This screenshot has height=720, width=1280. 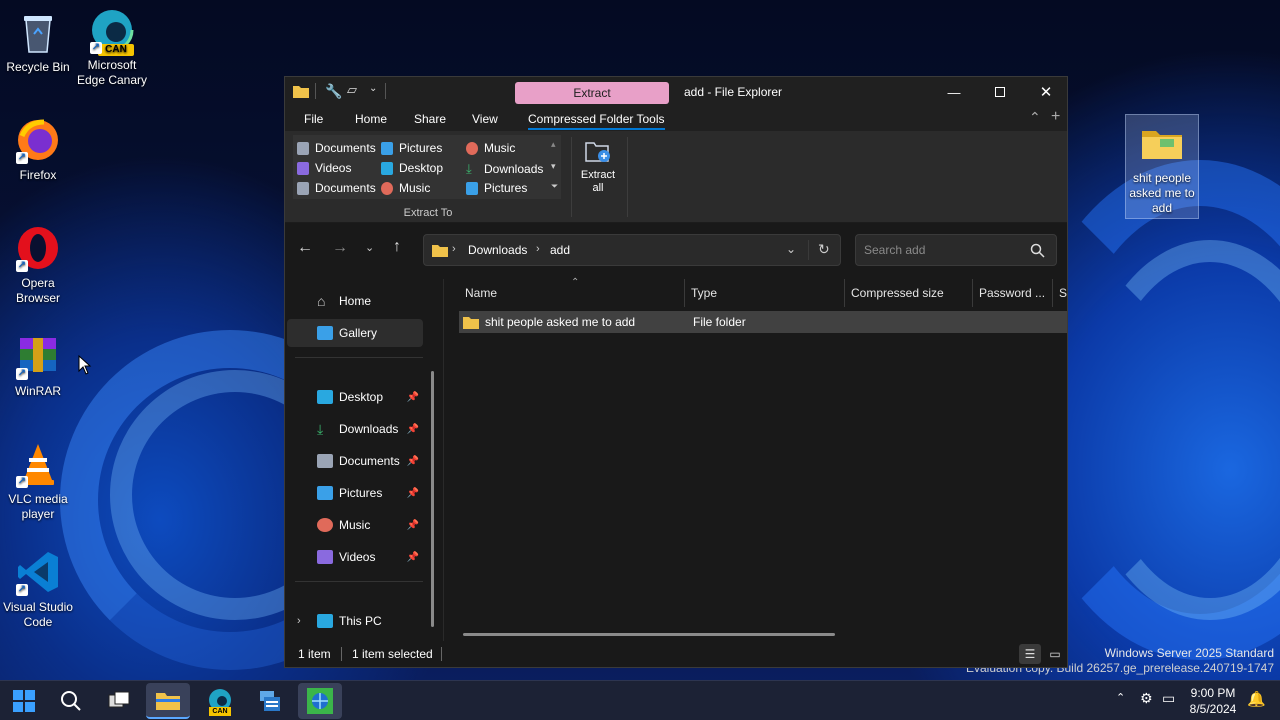 I want to click on extract-to-documents-1: Documents, so click(x=336, y=148).